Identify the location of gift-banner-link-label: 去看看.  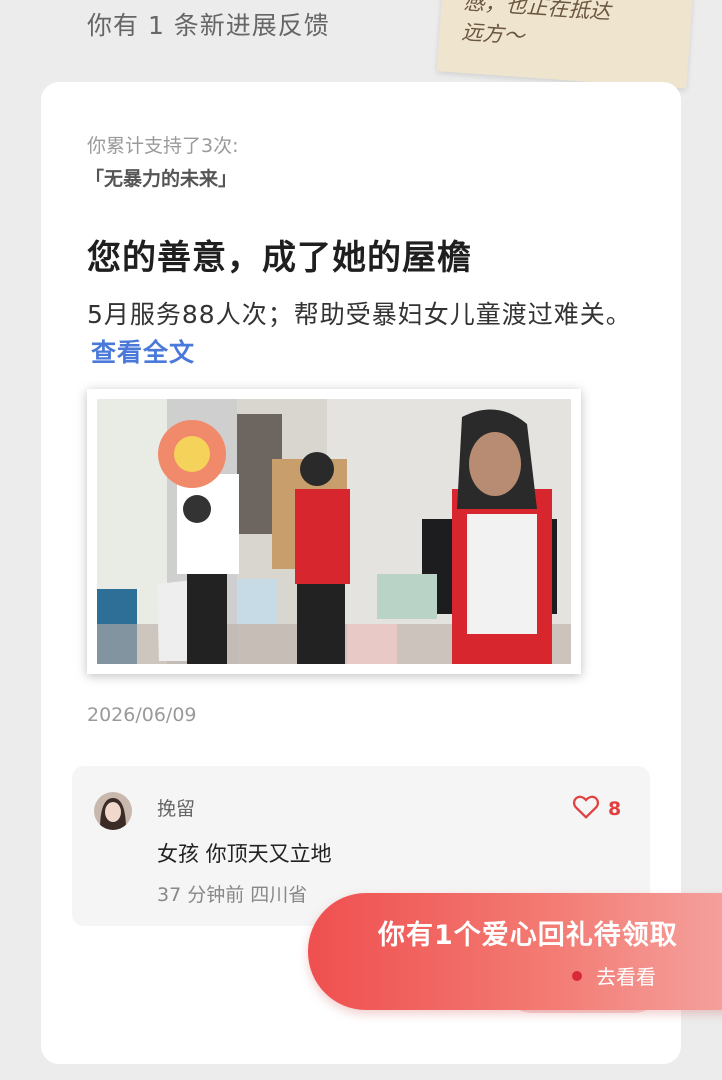
(626, 977).